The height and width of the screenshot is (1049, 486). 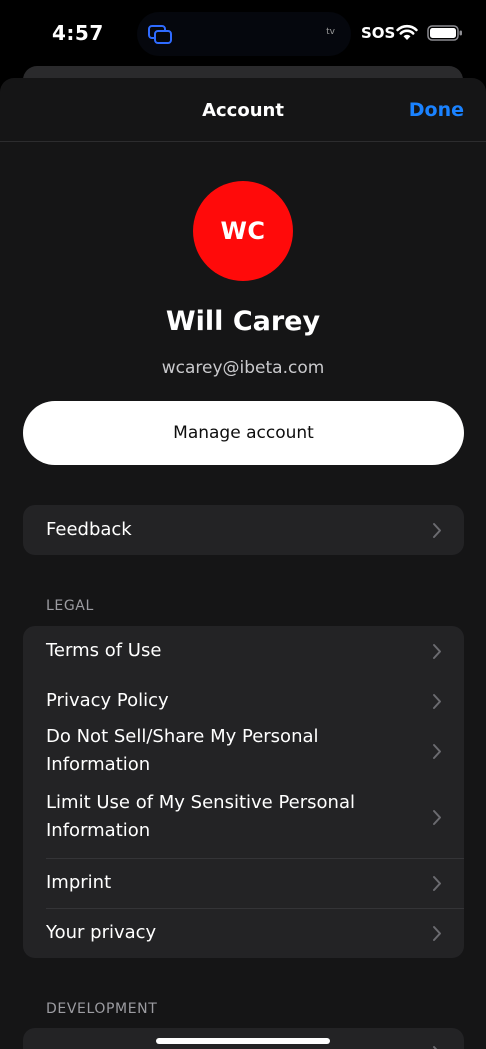 What do you see at coordinates (107, 700) in the screenshot?
I see `legal-item-label: Privacy Policy` at bounding box center [107, 700].